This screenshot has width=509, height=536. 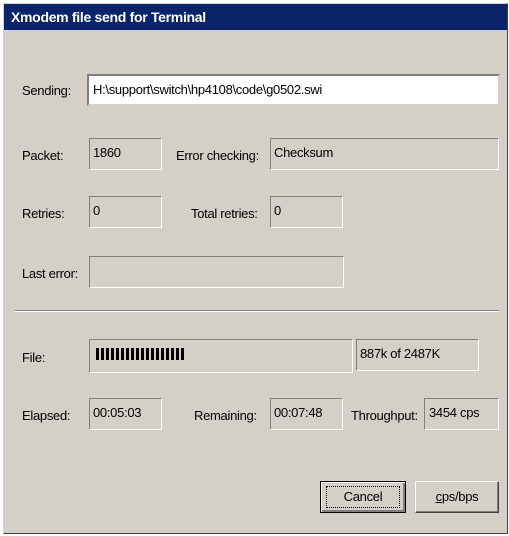 What do you see at coordinates (217, 155) in the screenshot?
I see `error-checking-label: Error checking:` at bounding box center [217, 155].